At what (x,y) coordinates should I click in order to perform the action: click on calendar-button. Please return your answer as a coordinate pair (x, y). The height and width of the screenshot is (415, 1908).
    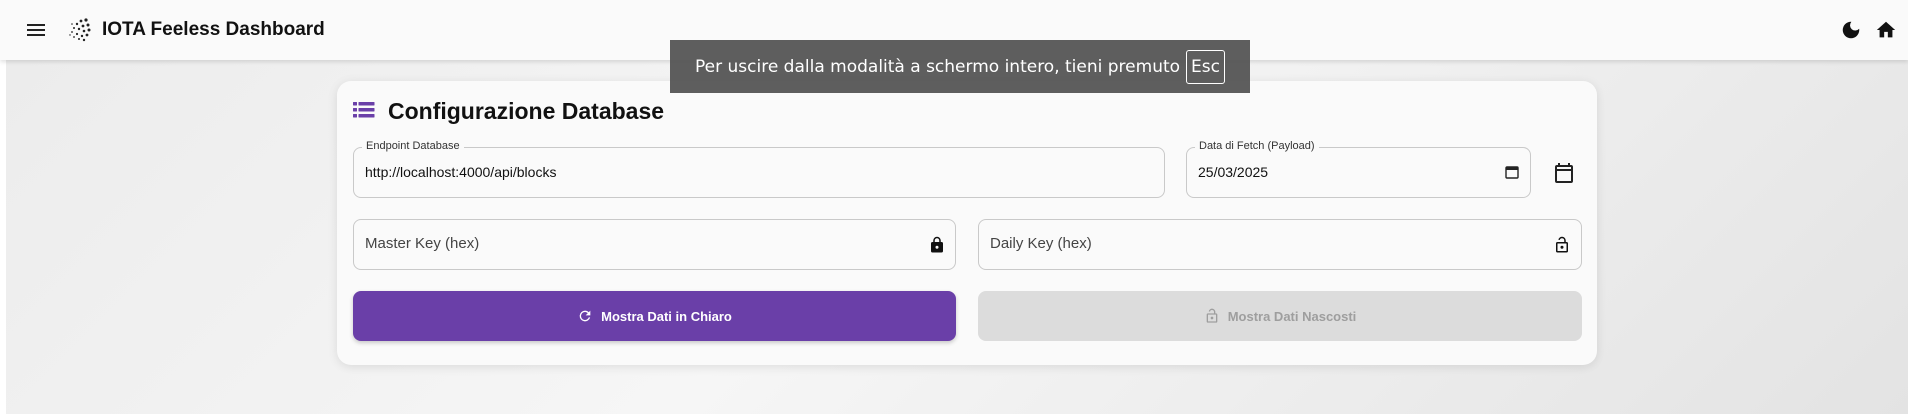
    Looking at the image, I should click on (1564, 173).